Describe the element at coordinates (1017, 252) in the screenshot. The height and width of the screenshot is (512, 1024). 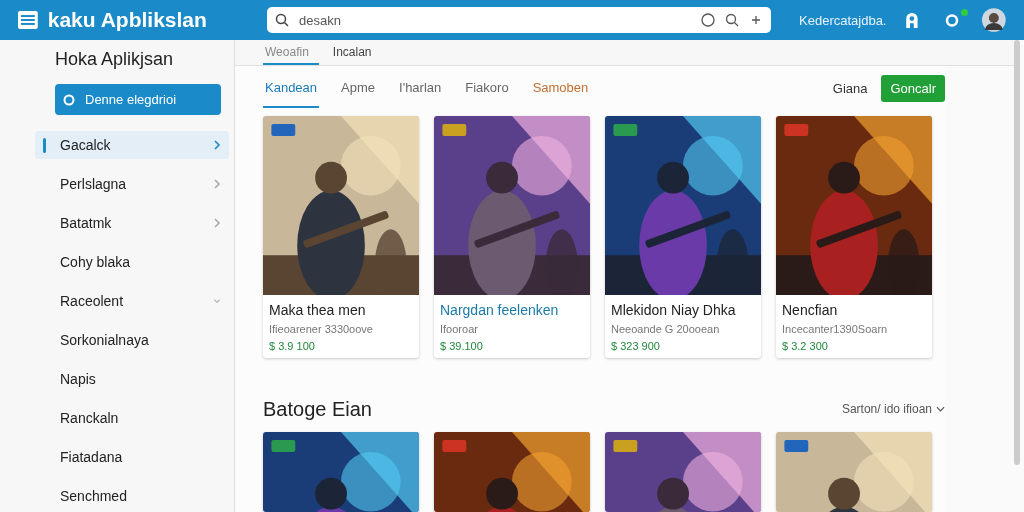
I see `scrollbar` at that location.